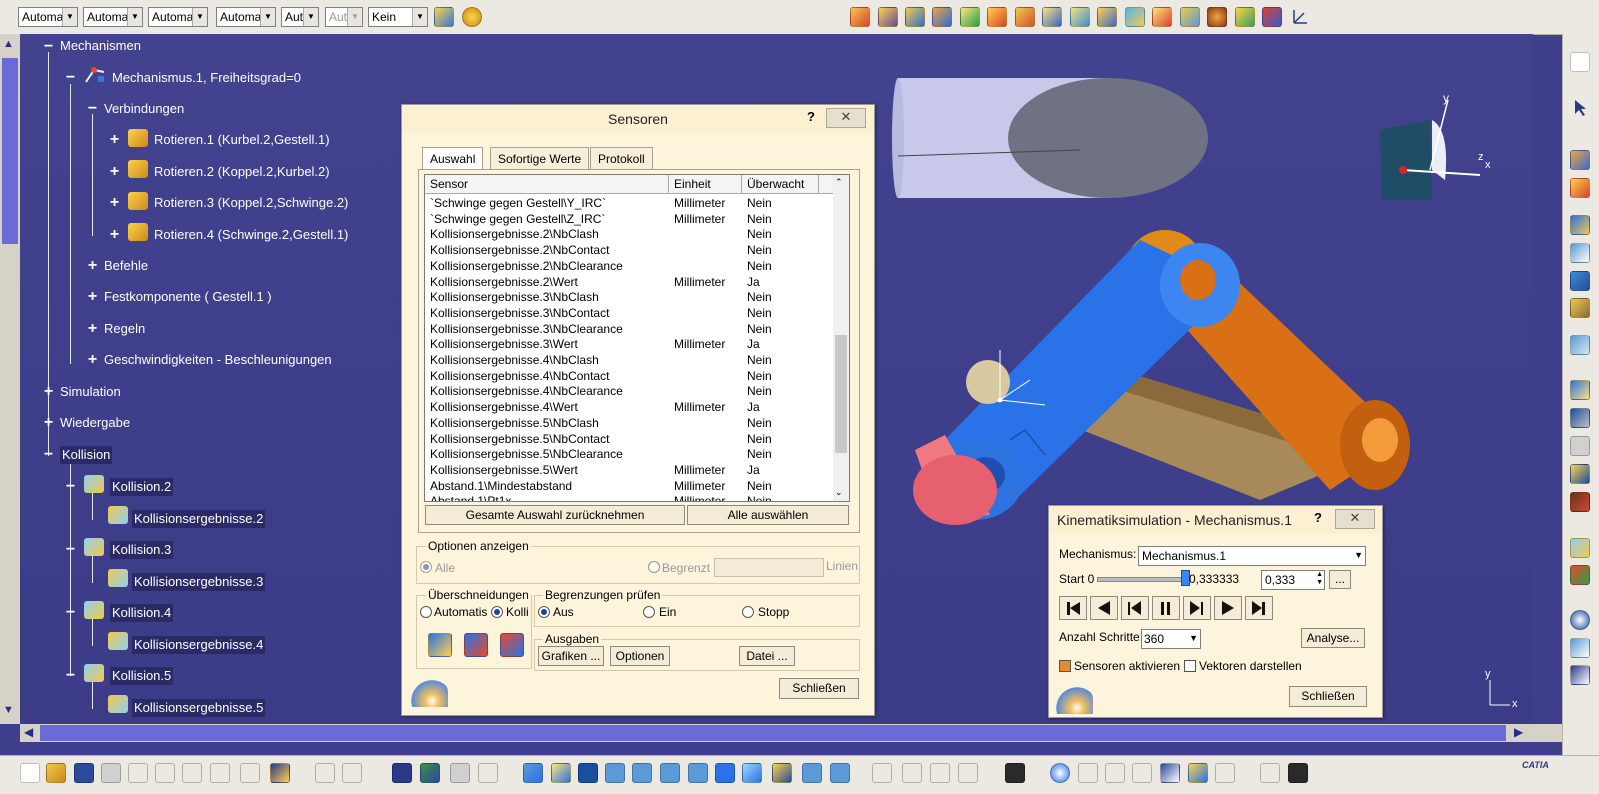  Describe the element at coordinates (1143, 579) in the screenshot. I see `slider-track` at that location.